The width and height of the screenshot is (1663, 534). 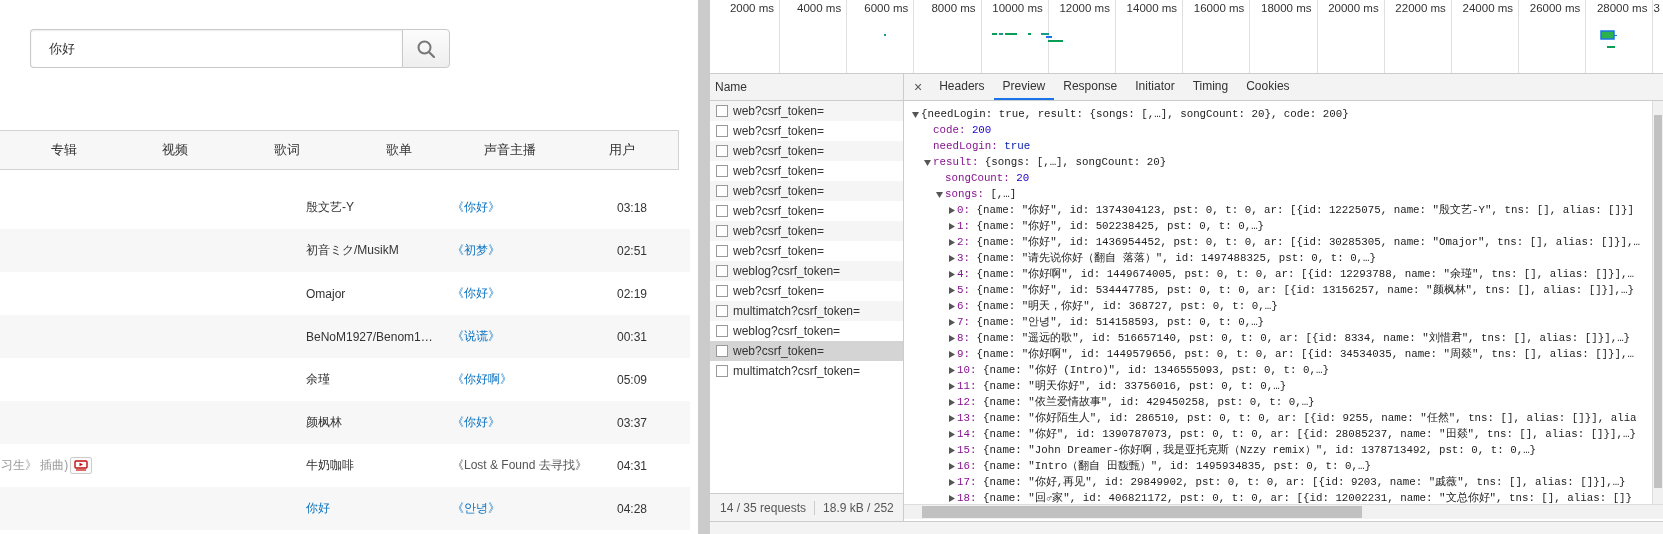 What do you see at coordinates (919, 87) in the screenshot?
I see `close-button: ×` at bounding box center [919, 87].